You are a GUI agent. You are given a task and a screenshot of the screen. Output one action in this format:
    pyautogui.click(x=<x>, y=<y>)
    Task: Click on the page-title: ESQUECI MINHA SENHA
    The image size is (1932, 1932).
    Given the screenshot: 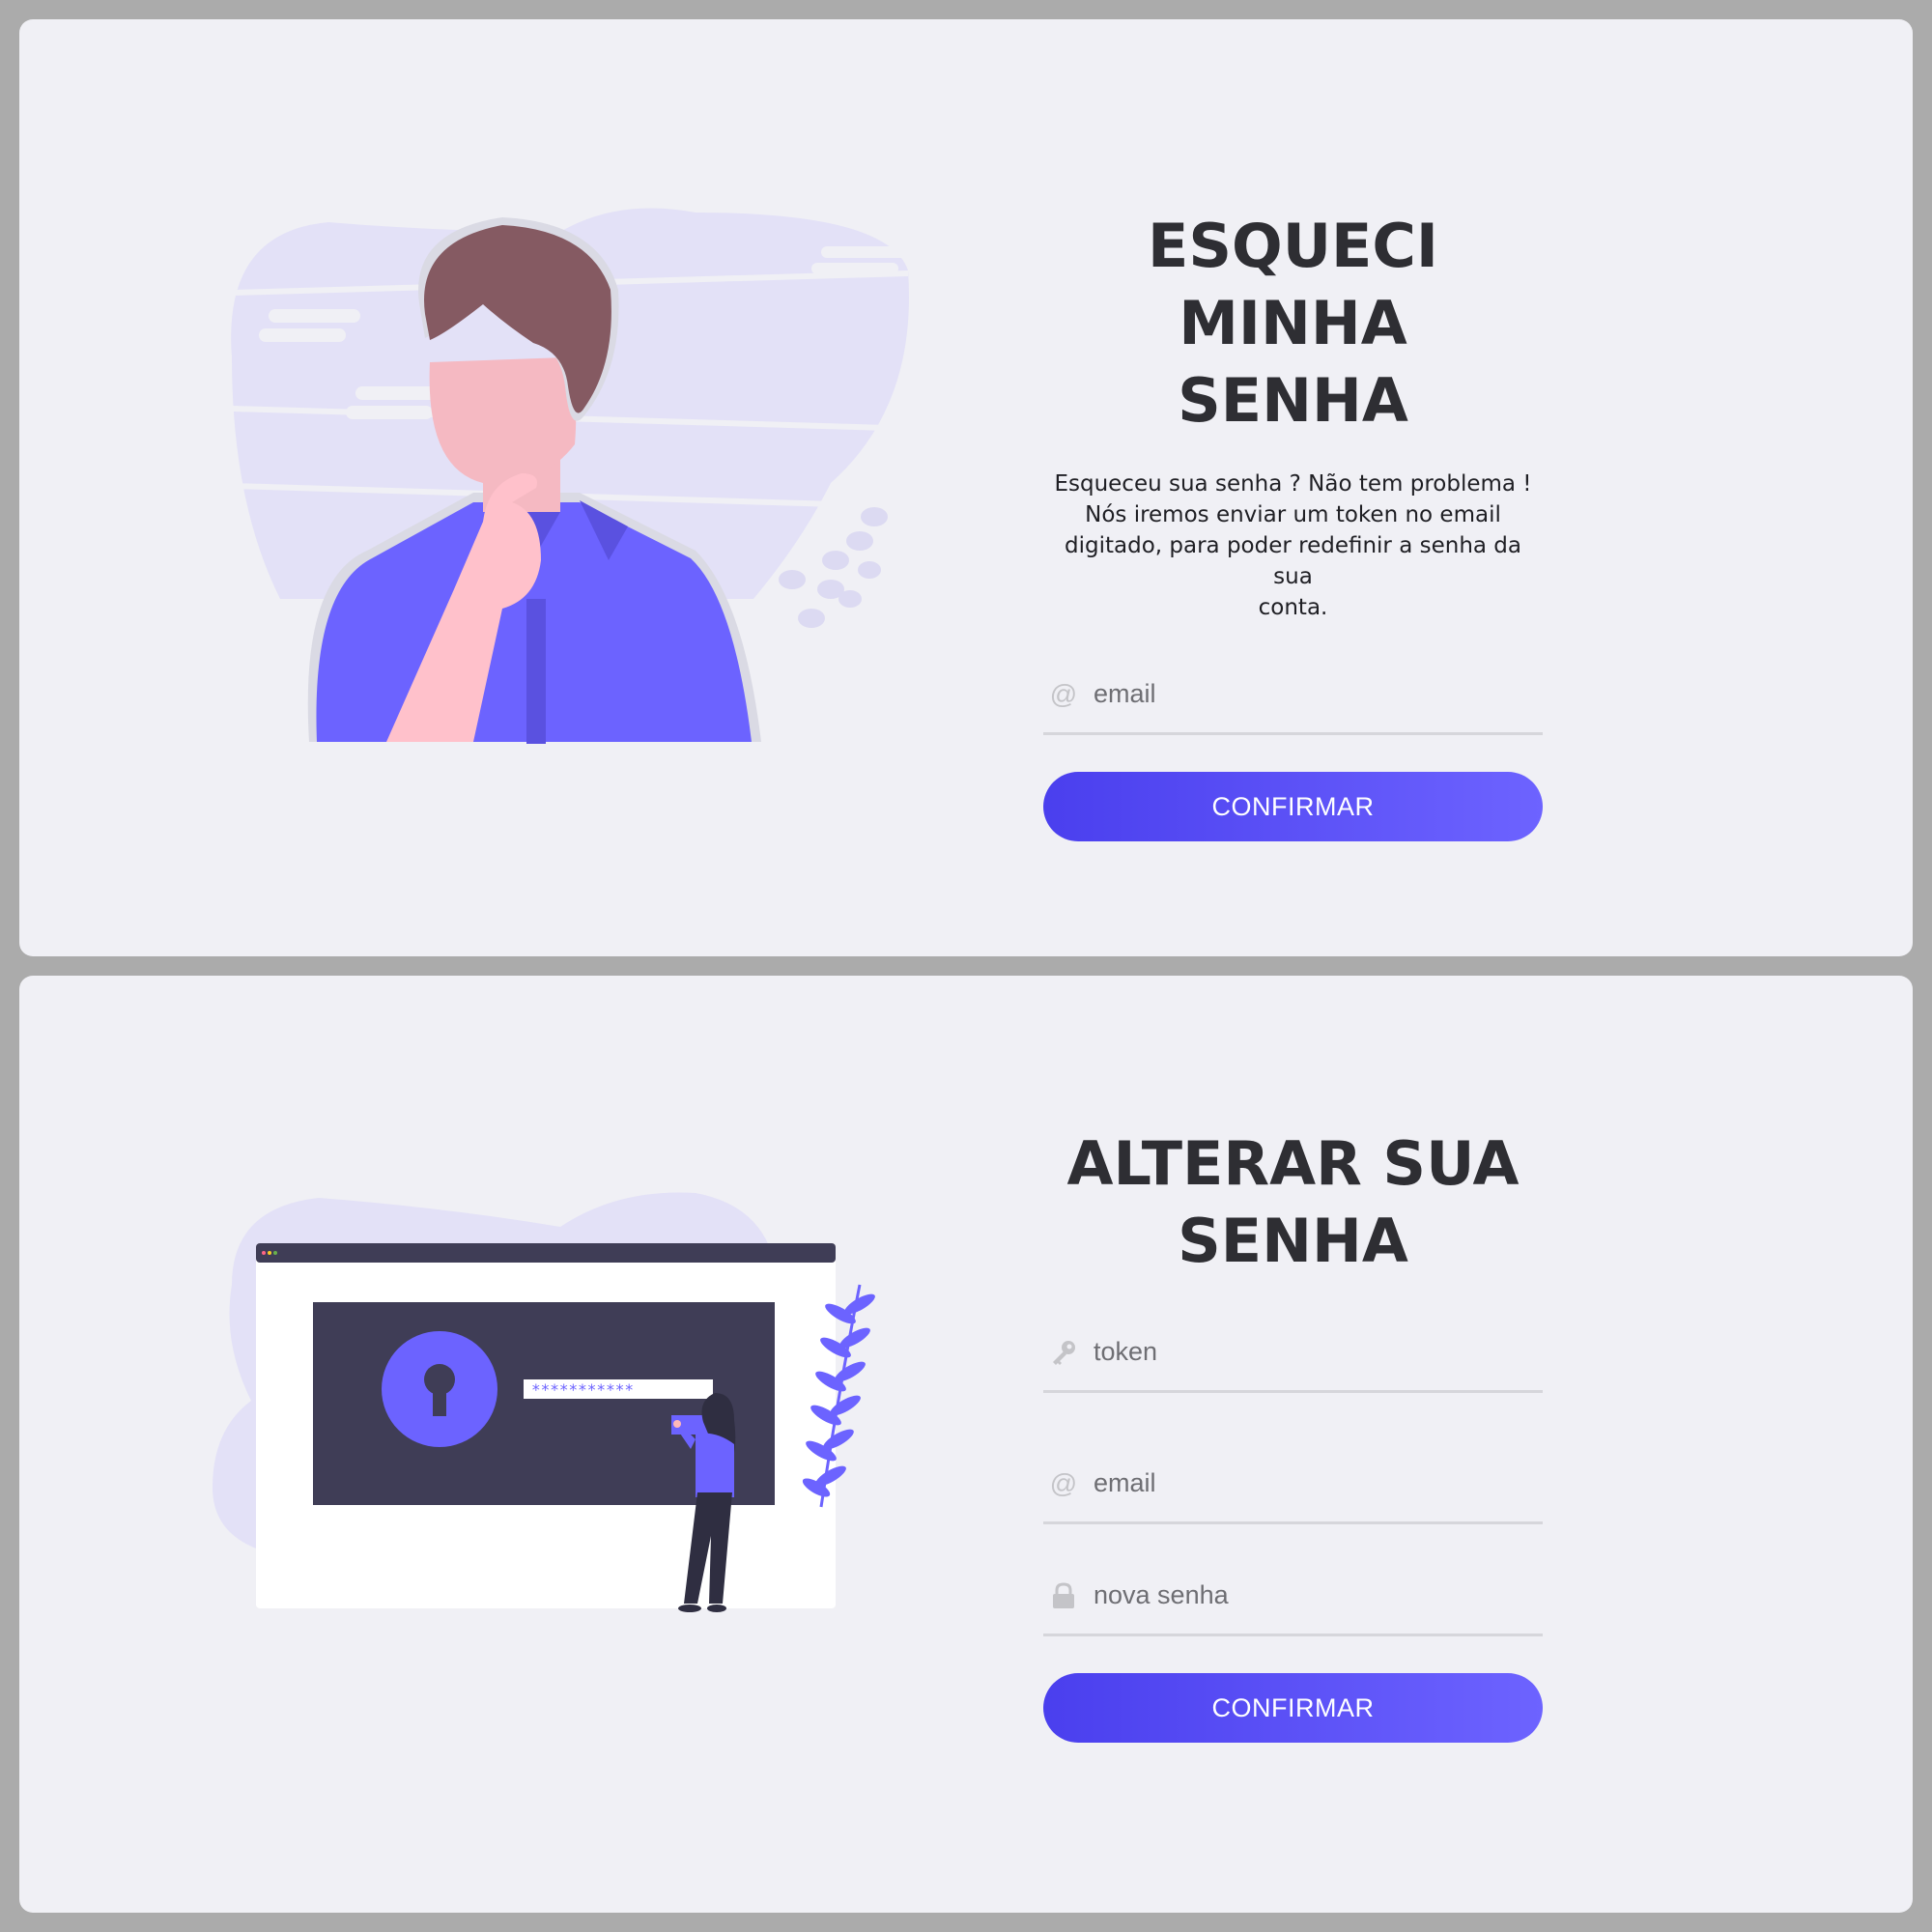 What is the action you would take?
    pyautogui.click(x=1293, y=324)
    